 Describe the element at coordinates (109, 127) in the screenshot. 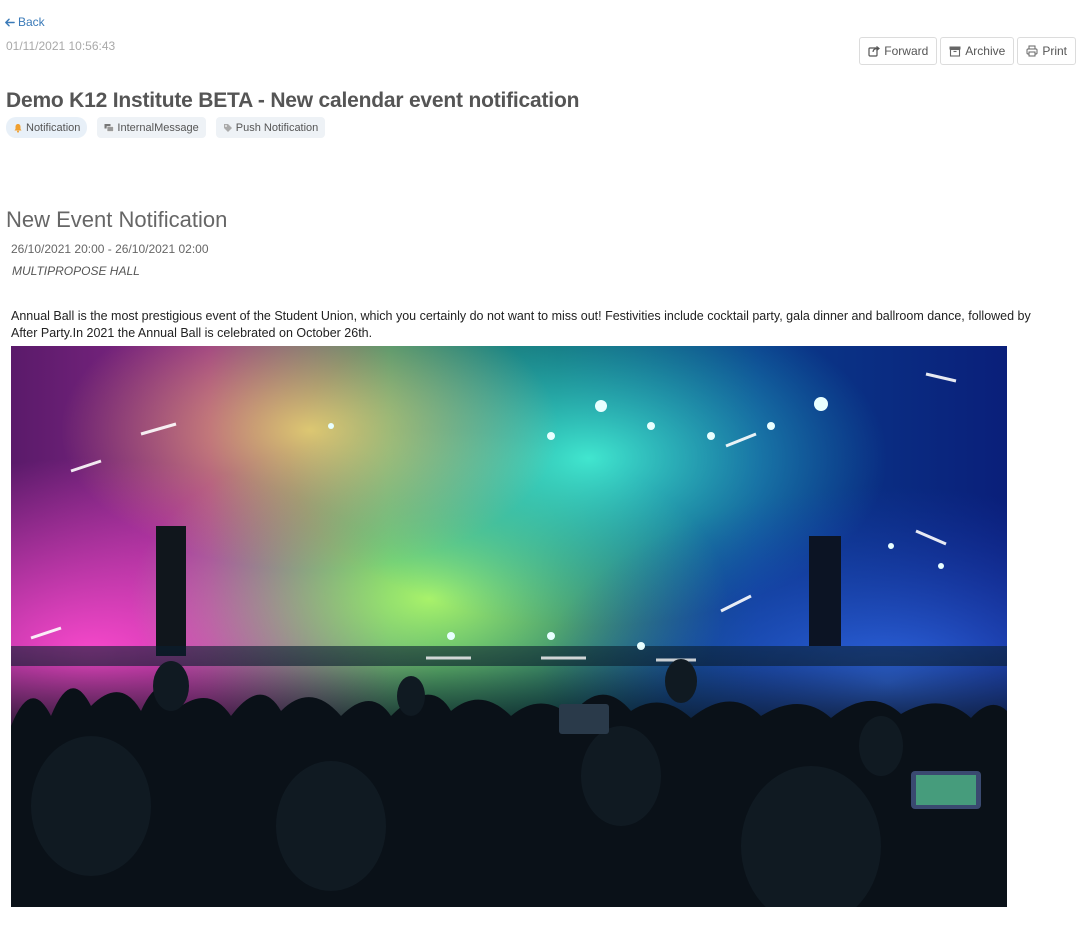

I see `messages-icon` at that location.